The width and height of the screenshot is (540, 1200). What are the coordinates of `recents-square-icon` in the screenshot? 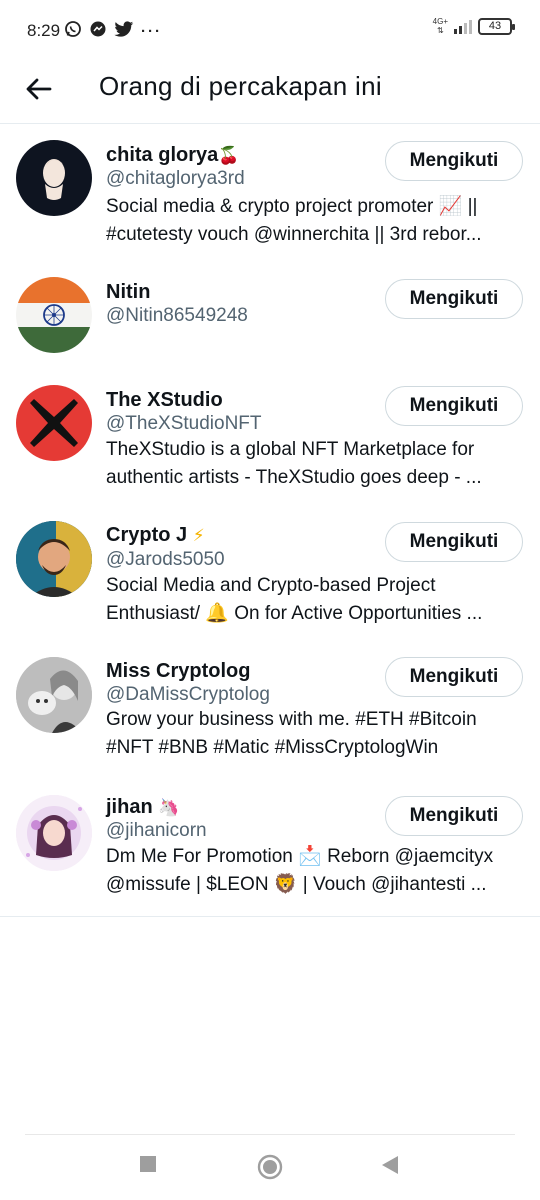 It's located at (148, 1166).